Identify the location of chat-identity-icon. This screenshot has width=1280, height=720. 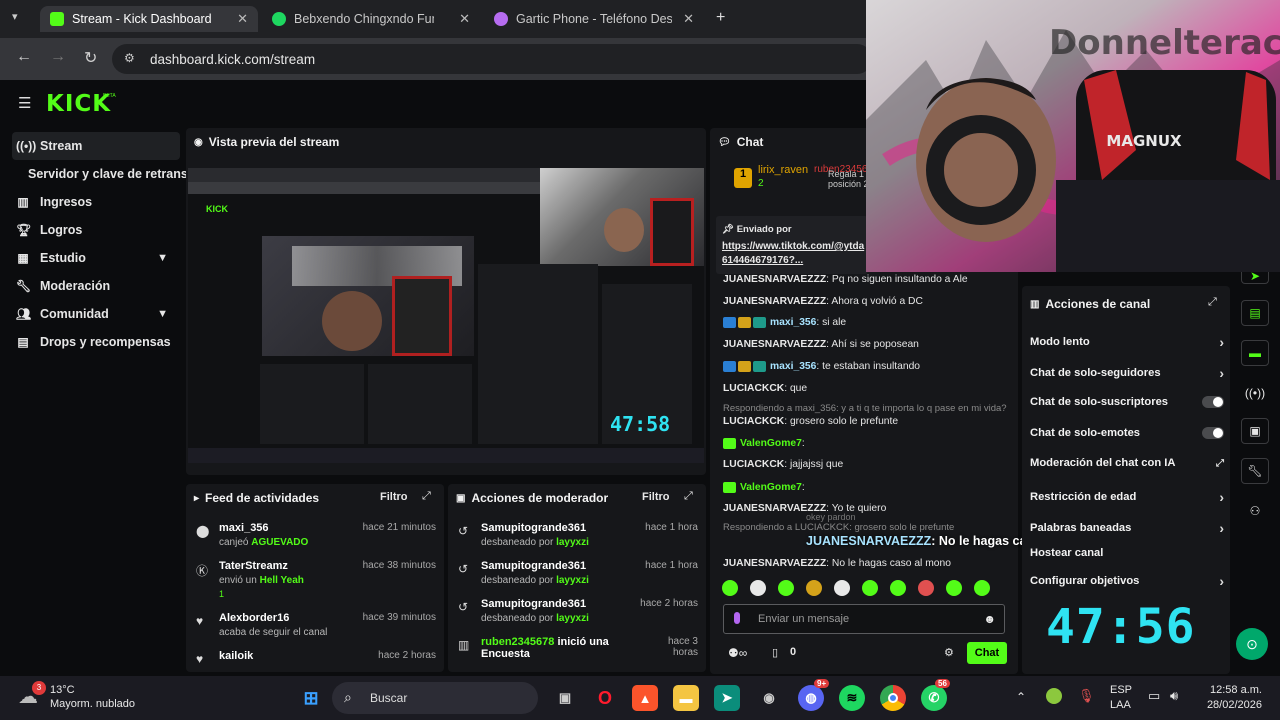
(737, 618).